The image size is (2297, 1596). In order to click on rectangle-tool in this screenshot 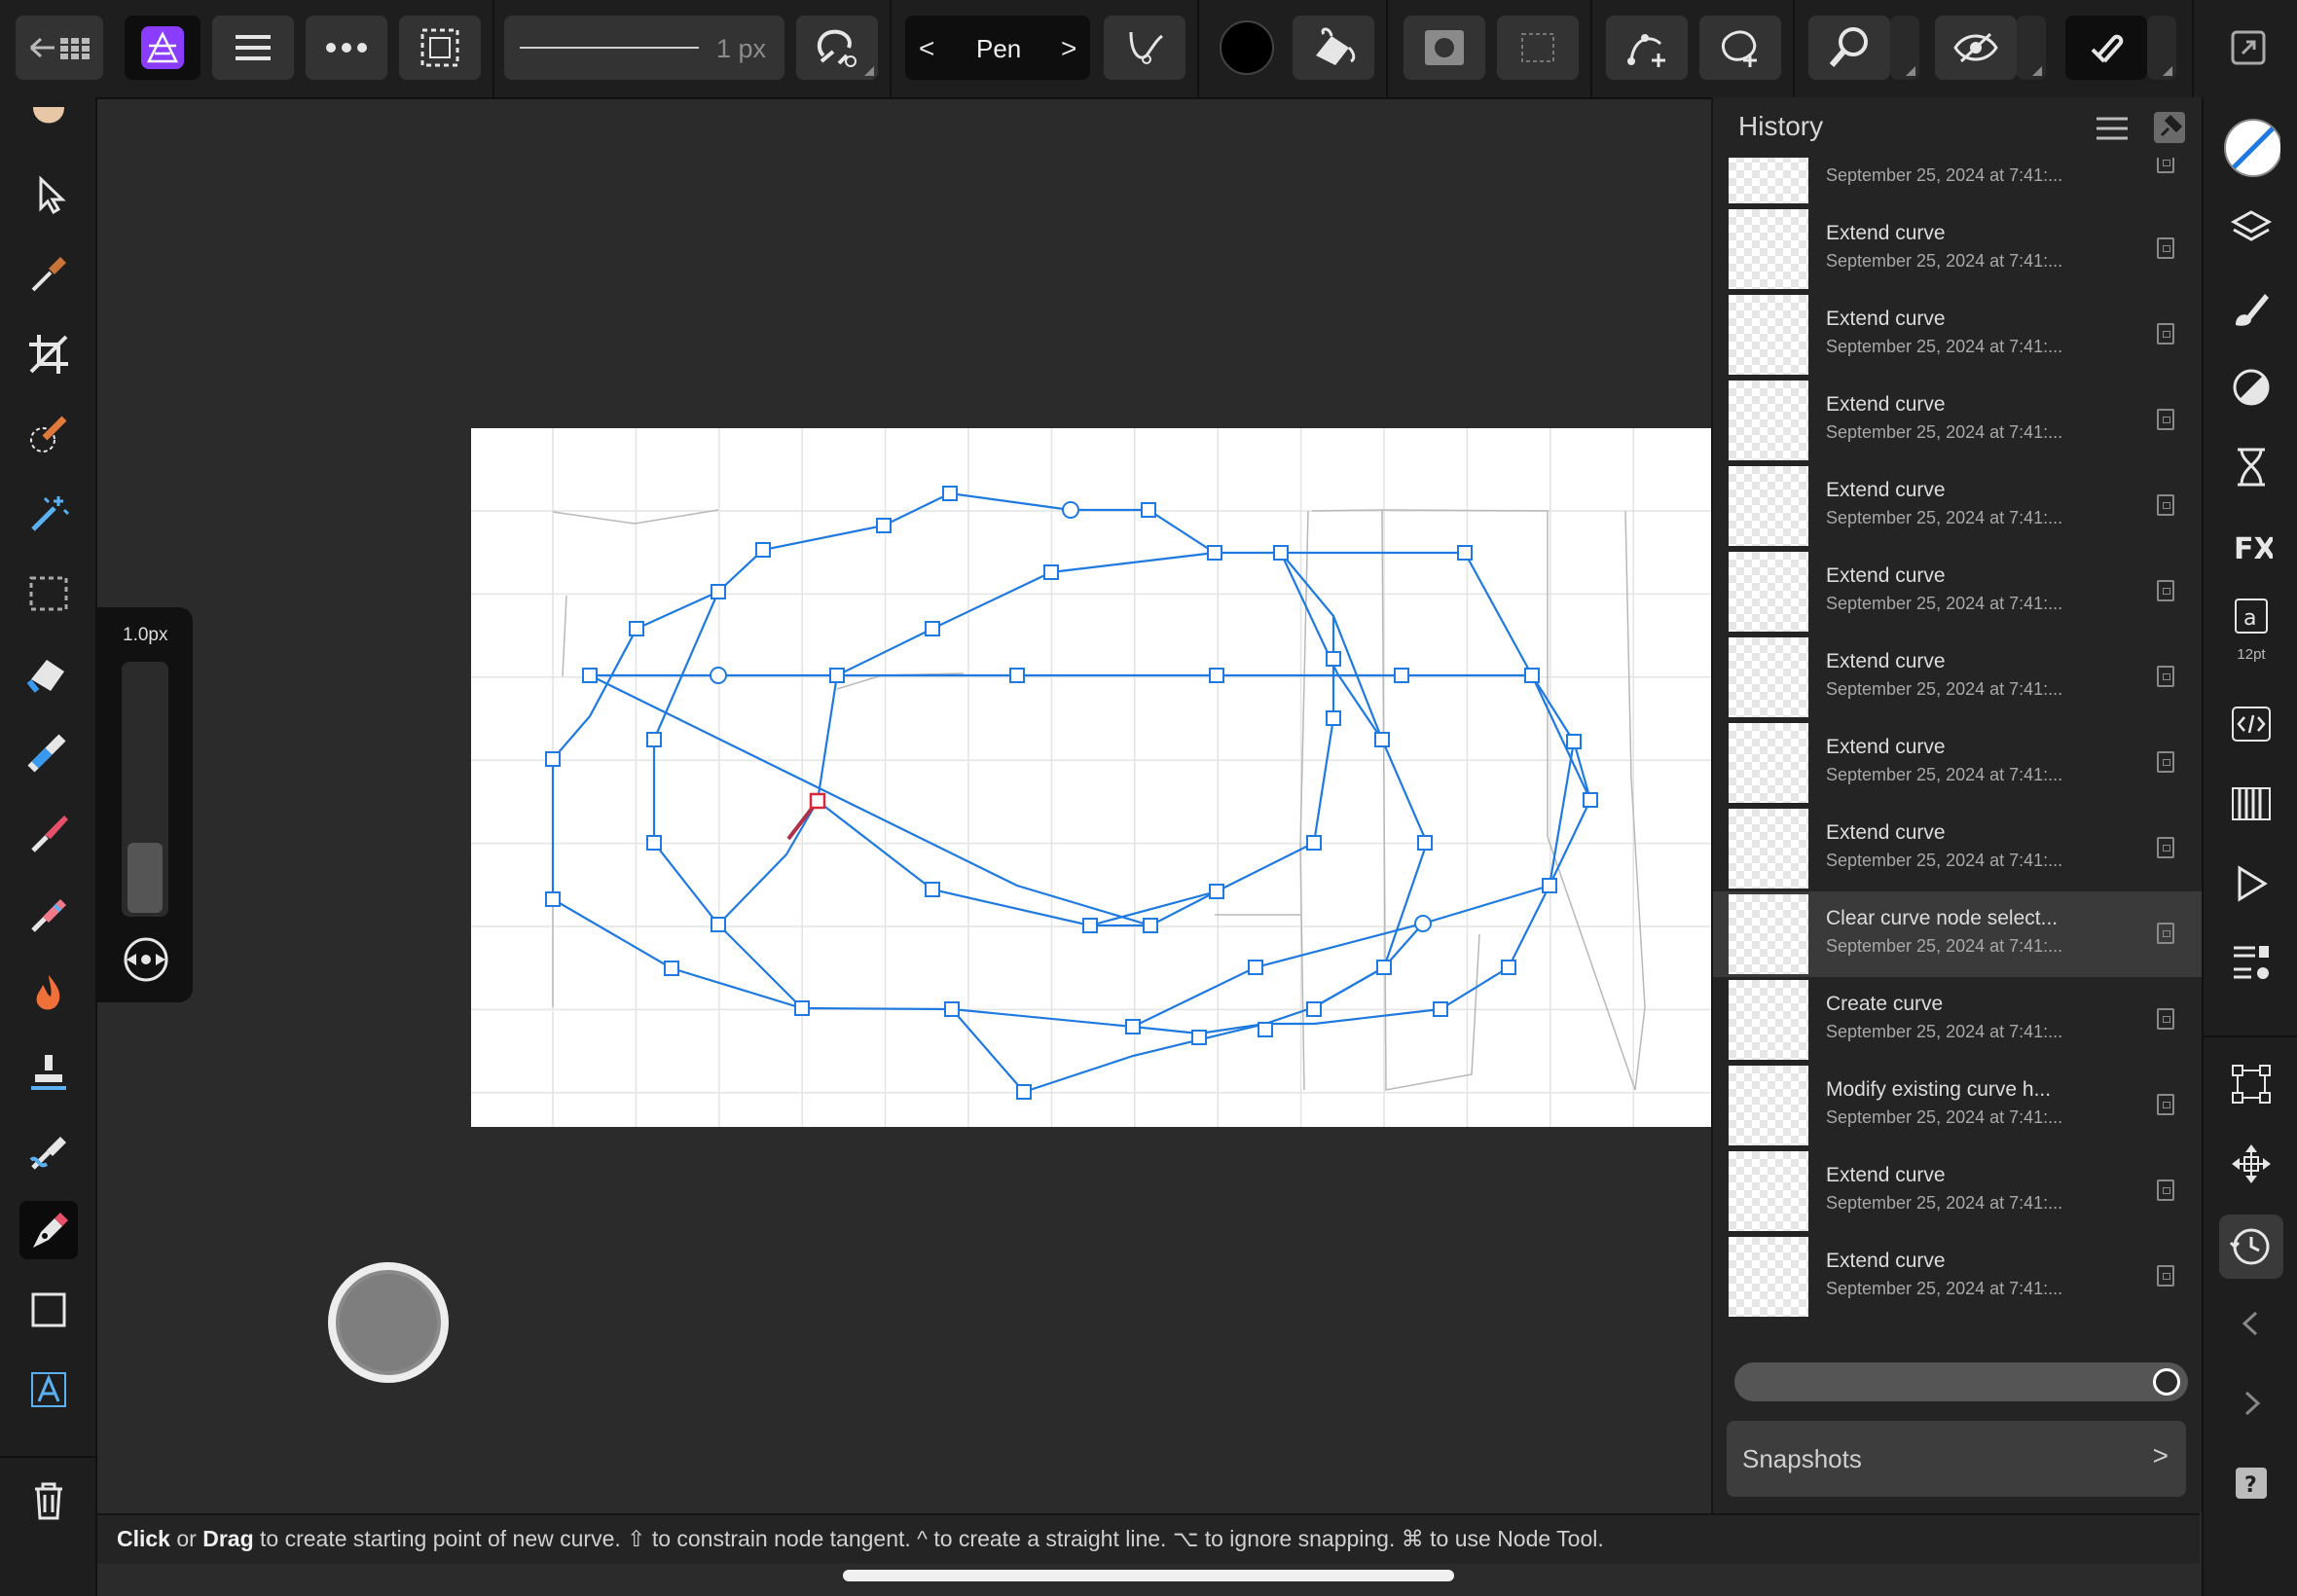, I will do `click(48, 1310)`.